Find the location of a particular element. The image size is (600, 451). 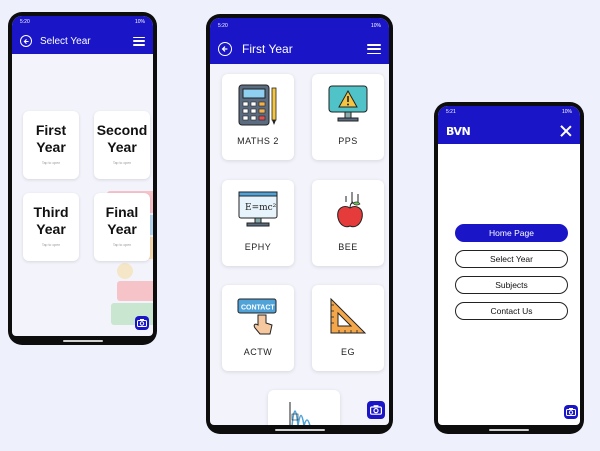

graph-icon is located at coordinates (304, 412).